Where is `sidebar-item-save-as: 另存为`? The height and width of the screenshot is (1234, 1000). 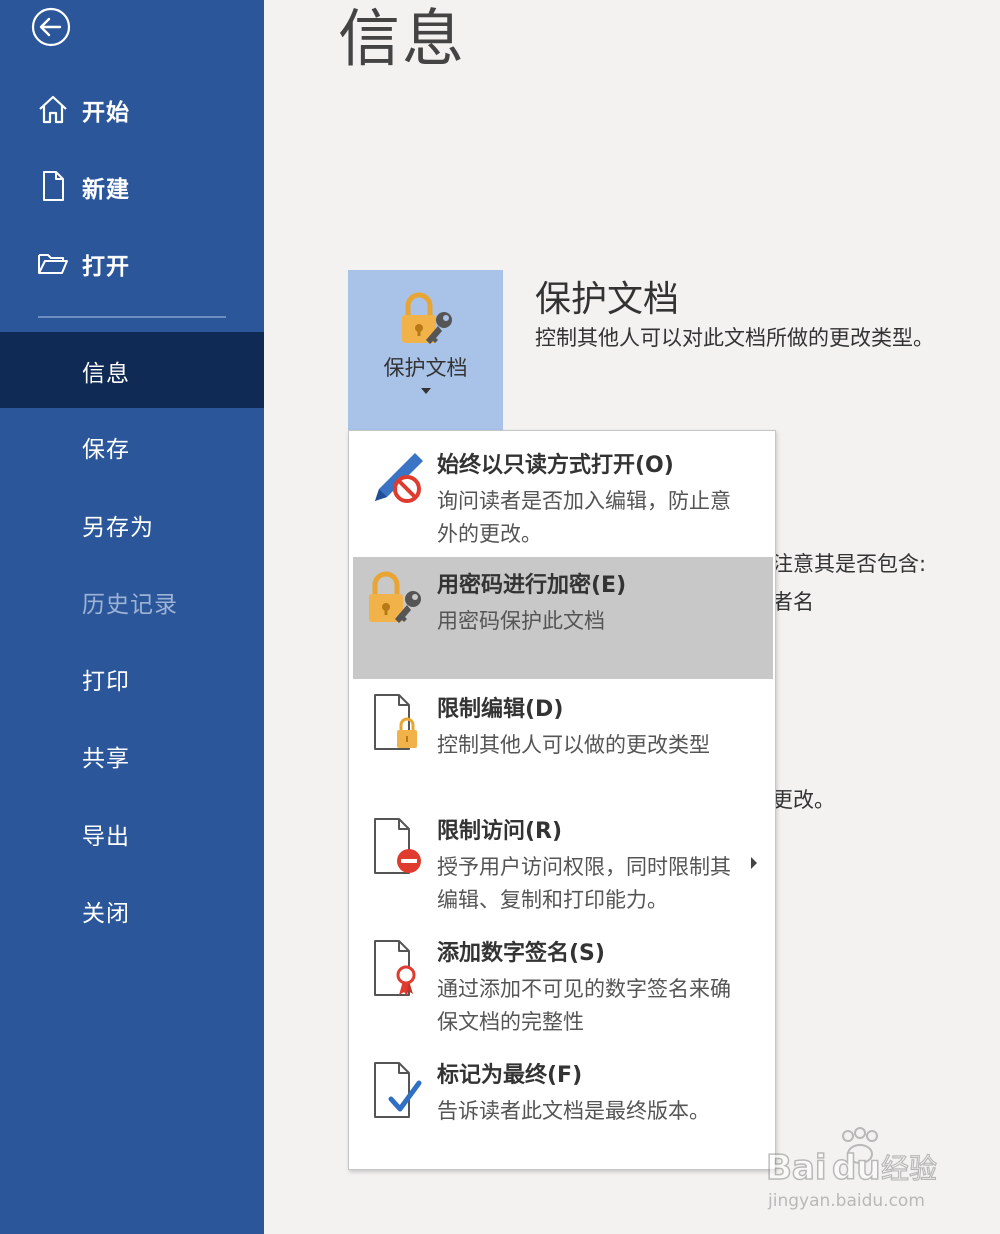 sidebar-item-save-as: 另存为 is located at coordinates (132, 524).